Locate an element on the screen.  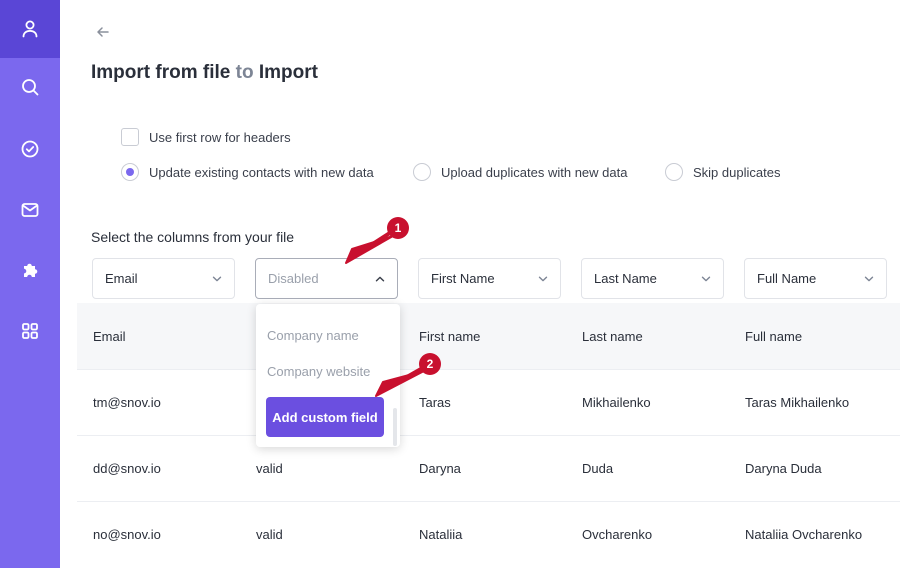
sidebar is located at coordinates (30, 284).